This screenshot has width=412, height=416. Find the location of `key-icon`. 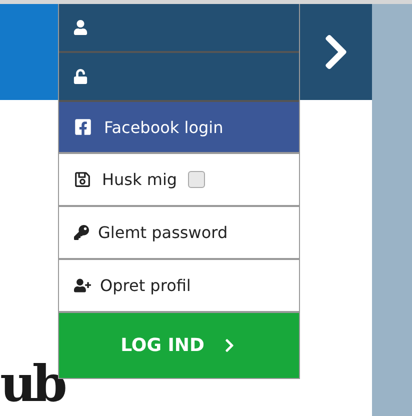

key-icon is located at coordinates (81, 232).